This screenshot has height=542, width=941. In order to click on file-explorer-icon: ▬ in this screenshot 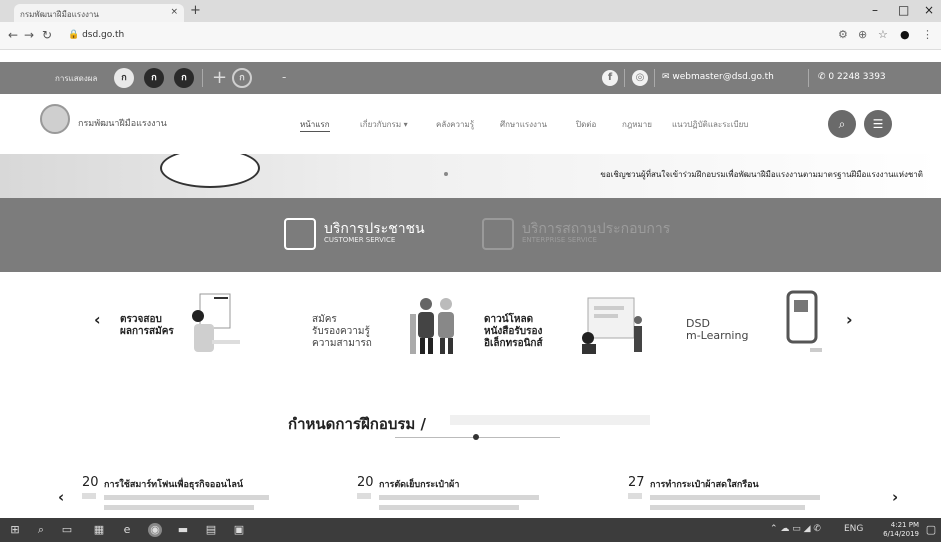, I will do `click(183, 530)`.